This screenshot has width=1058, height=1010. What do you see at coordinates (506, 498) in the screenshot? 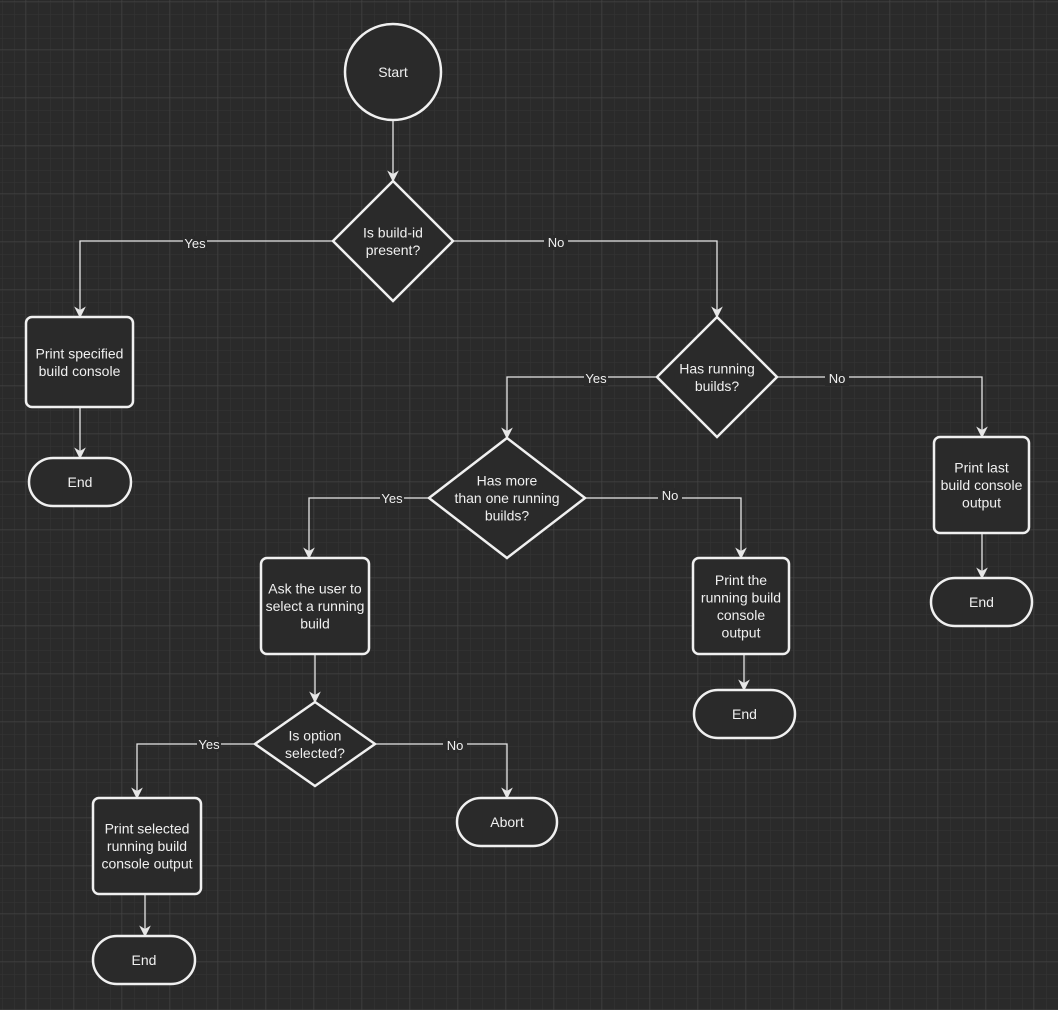
I see `node-label: than one running` at bounding box center [506, 498].